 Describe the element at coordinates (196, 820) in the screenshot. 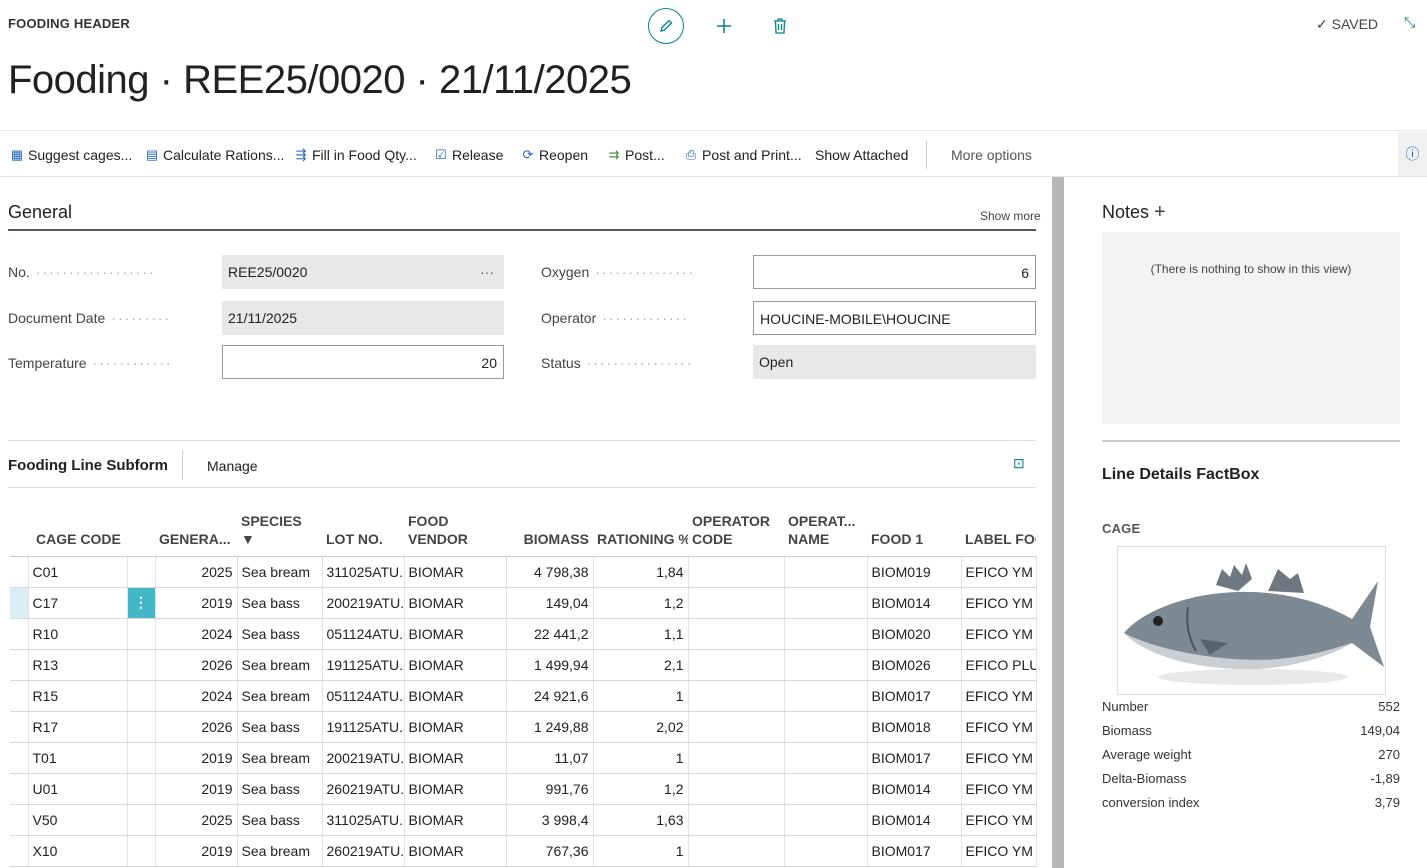

I see `cell-generation: 2025` at that location.